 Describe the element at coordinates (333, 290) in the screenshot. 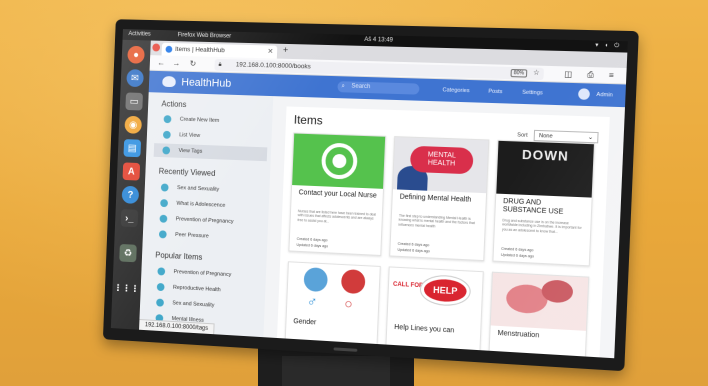

I see `gender-image: ♂ ○` at that location.